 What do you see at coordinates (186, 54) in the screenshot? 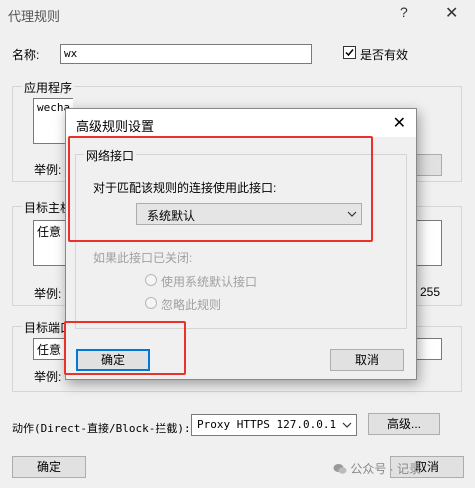
I see `name-input: wx` at bounding box center [186, 54].